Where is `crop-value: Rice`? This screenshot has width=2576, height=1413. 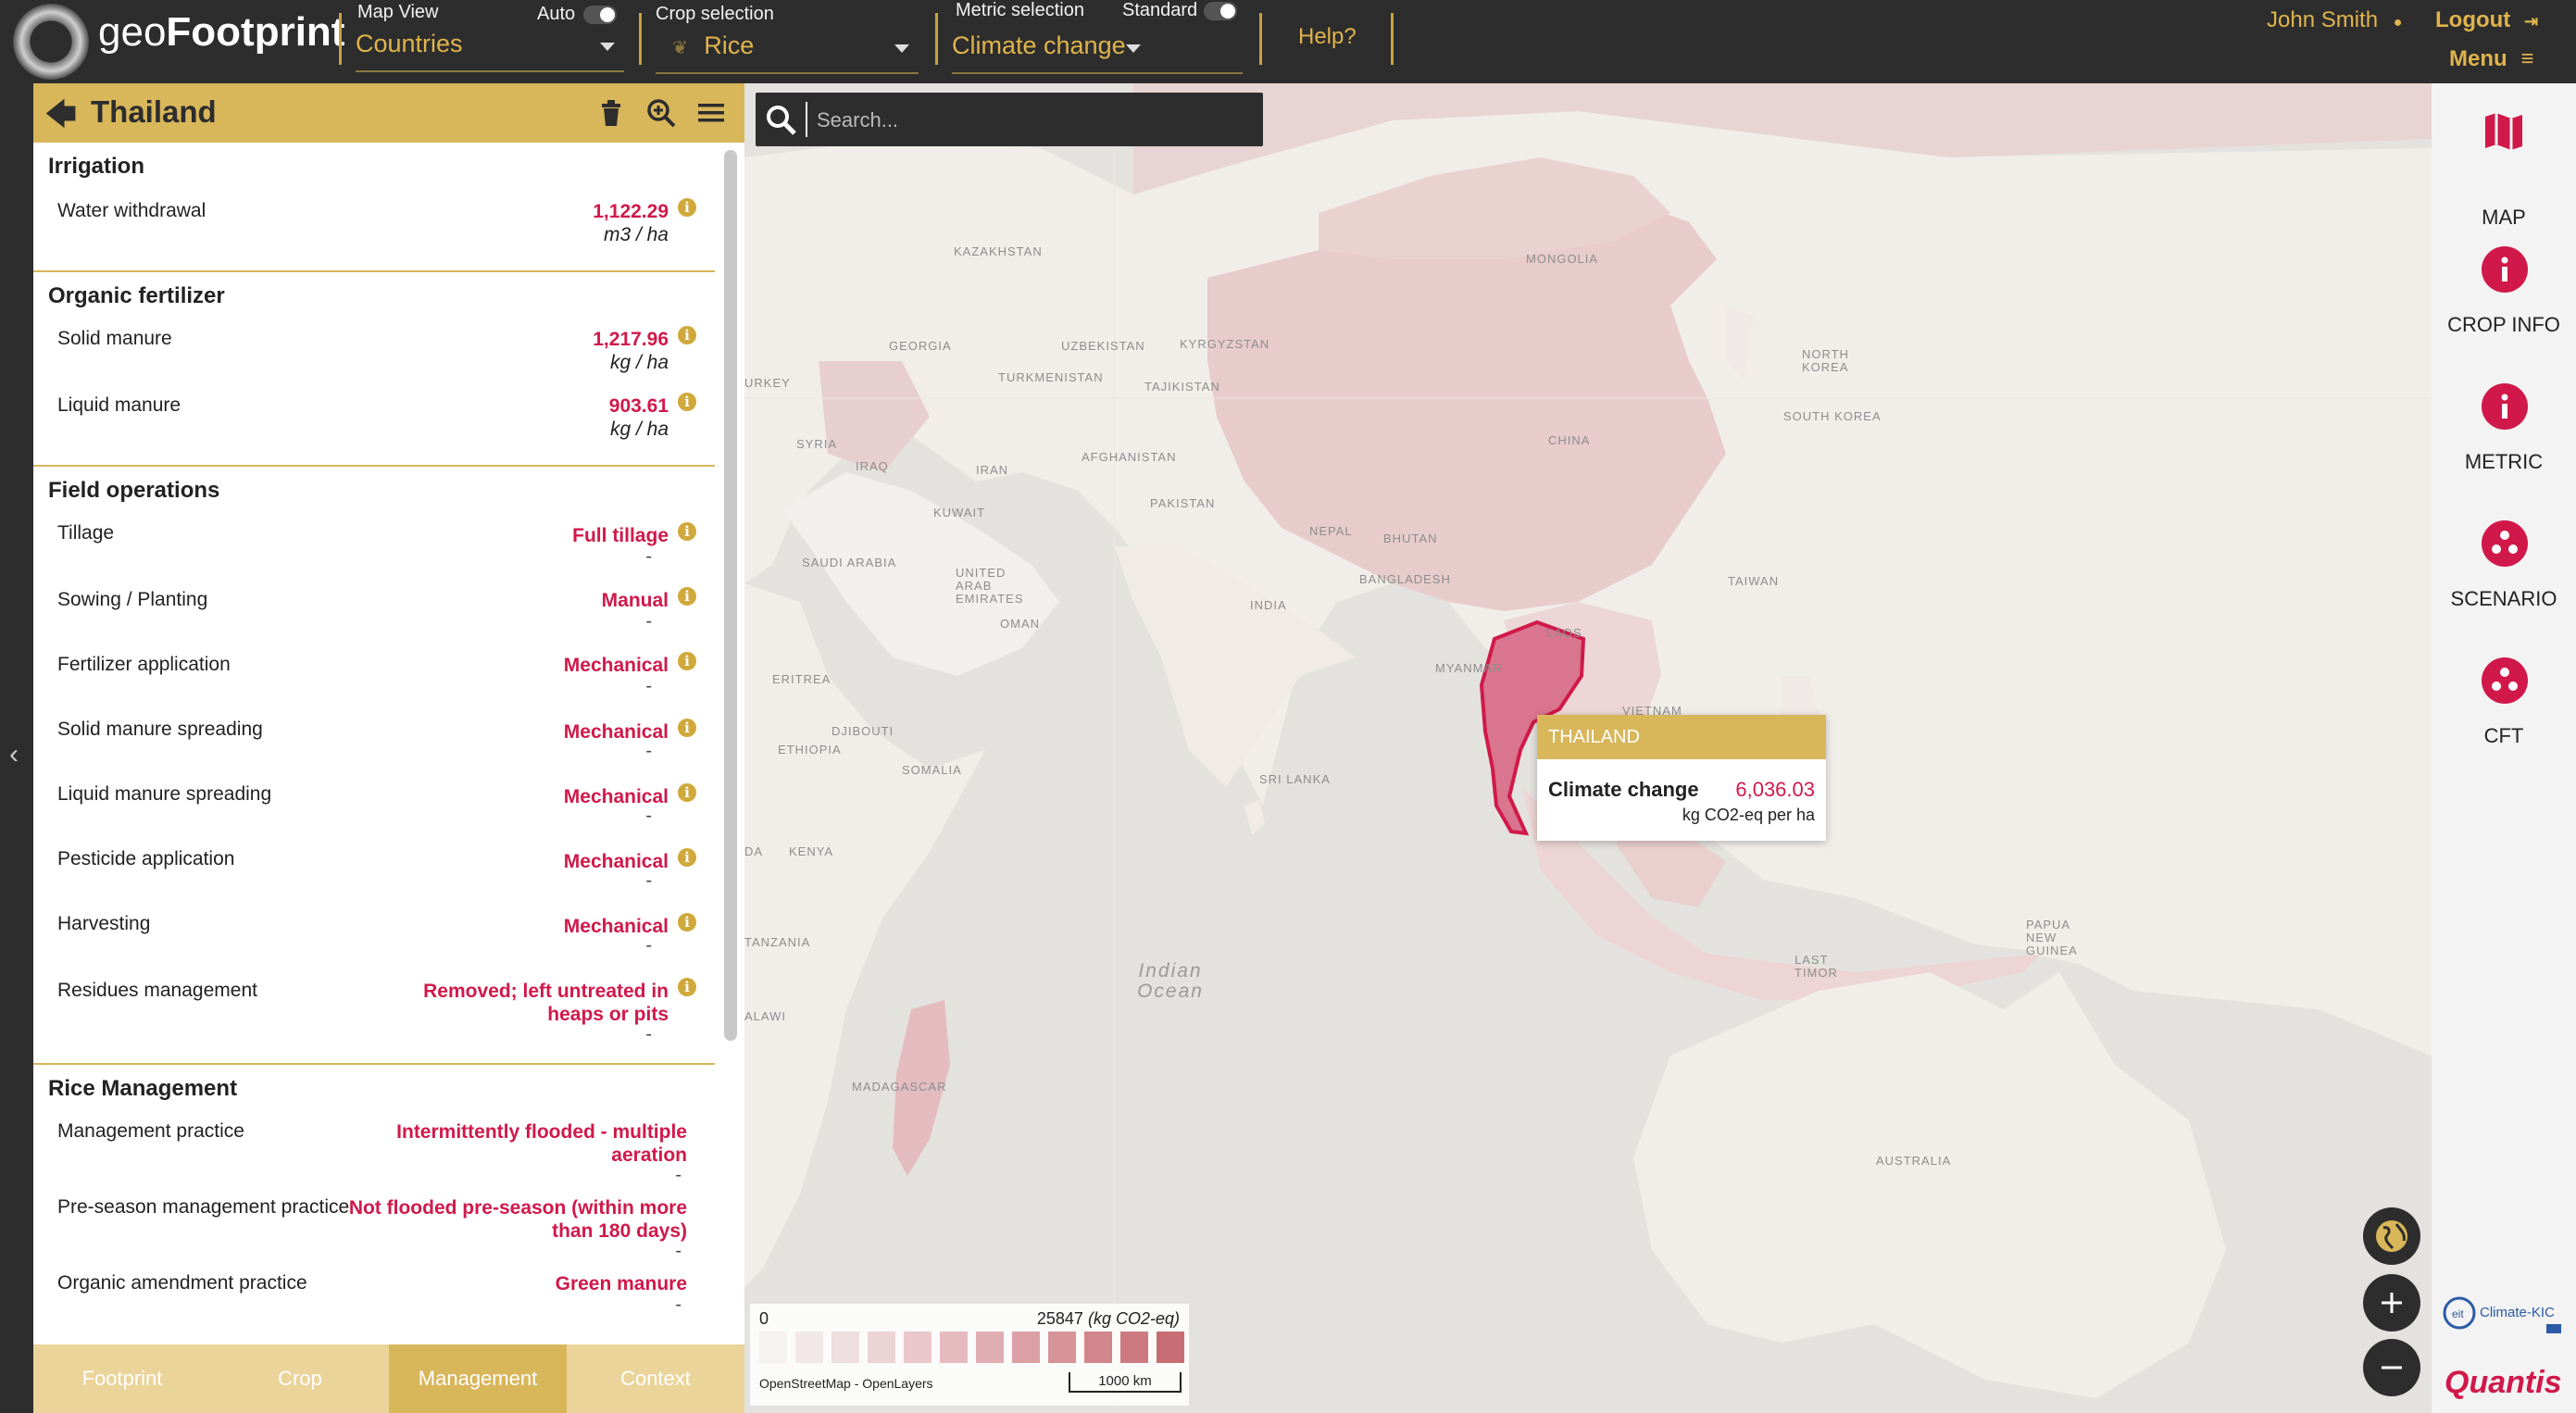
crop-value: Rice is located at coordinates (730, 45).